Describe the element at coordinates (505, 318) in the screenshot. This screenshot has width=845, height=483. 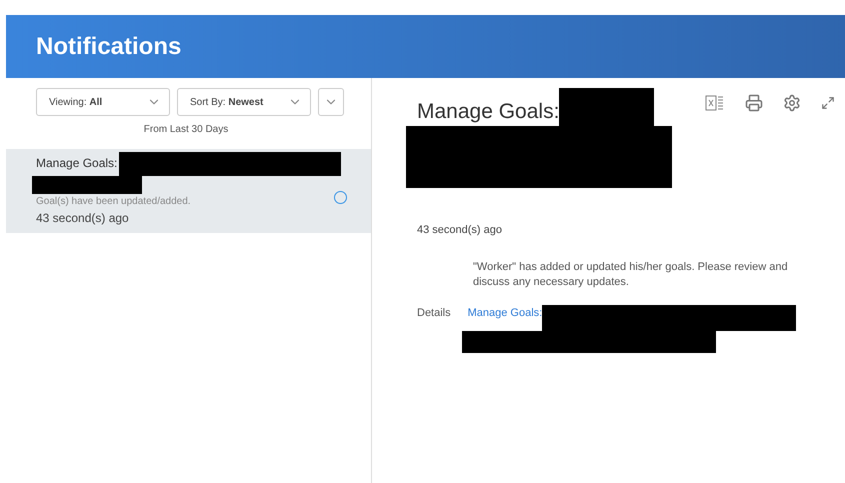
I see `details-link: Manage Goals:` at that location.